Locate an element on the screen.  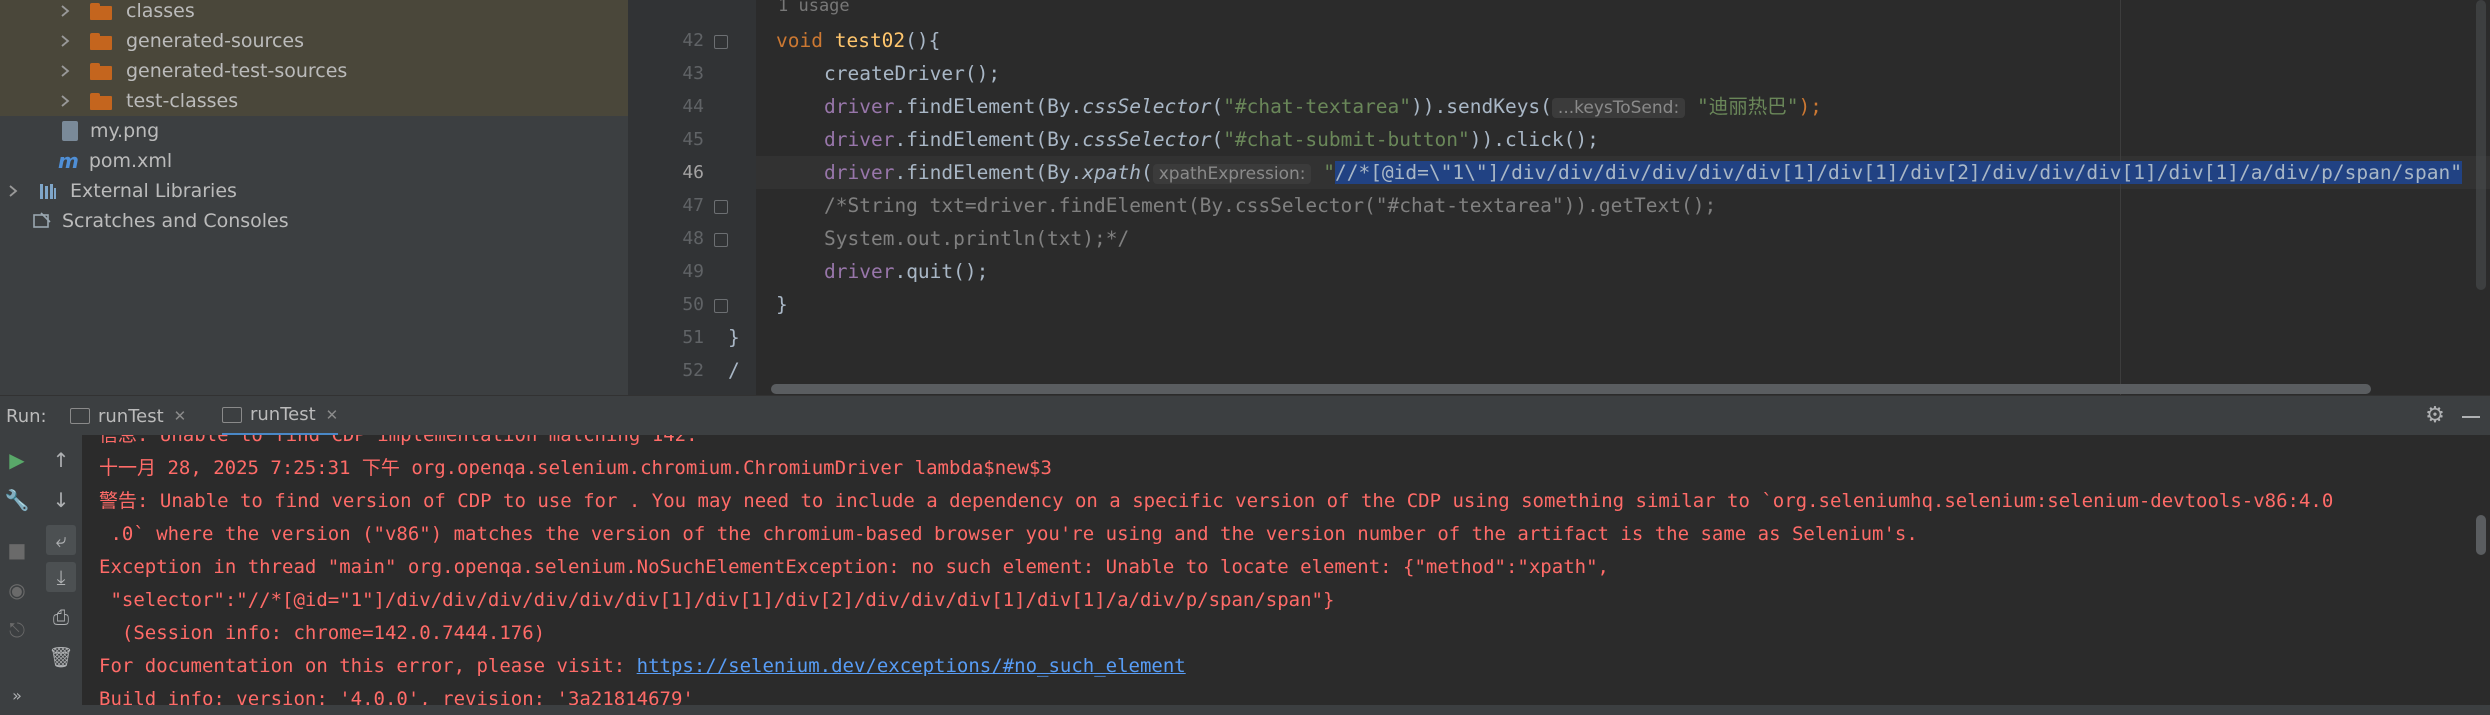
scratches-icon is located at coordinates (42, 220).